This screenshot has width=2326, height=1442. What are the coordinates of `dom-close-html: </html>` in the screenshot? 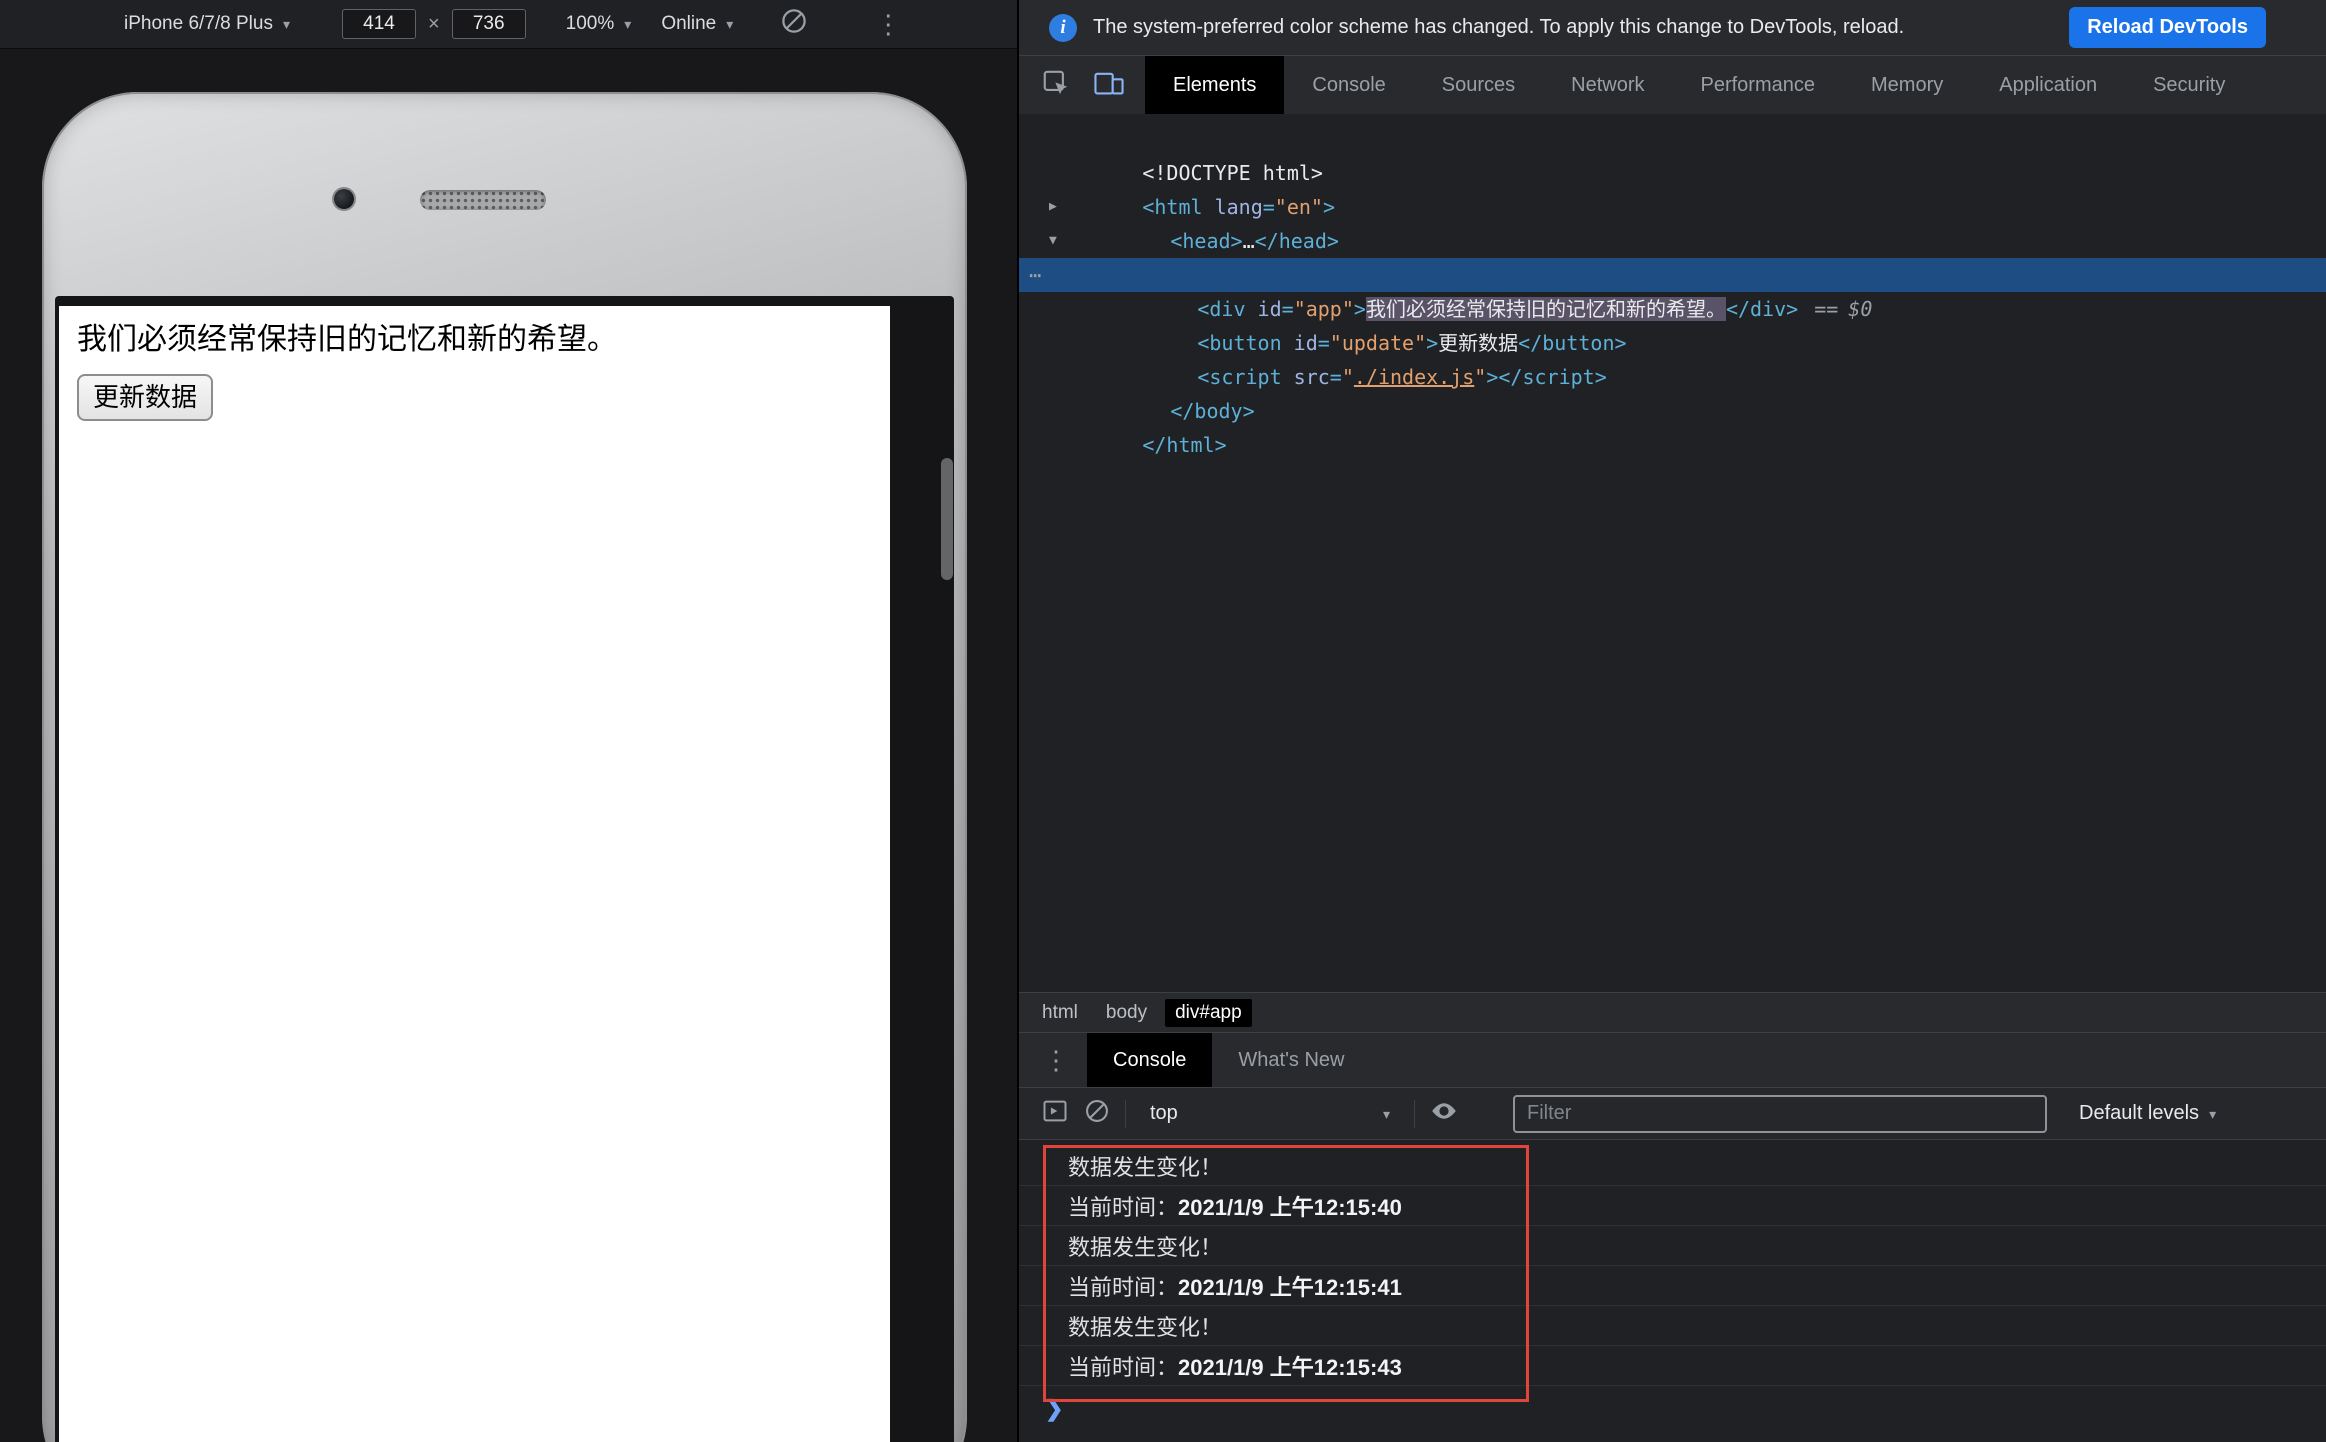 It's located at (1672, 425).